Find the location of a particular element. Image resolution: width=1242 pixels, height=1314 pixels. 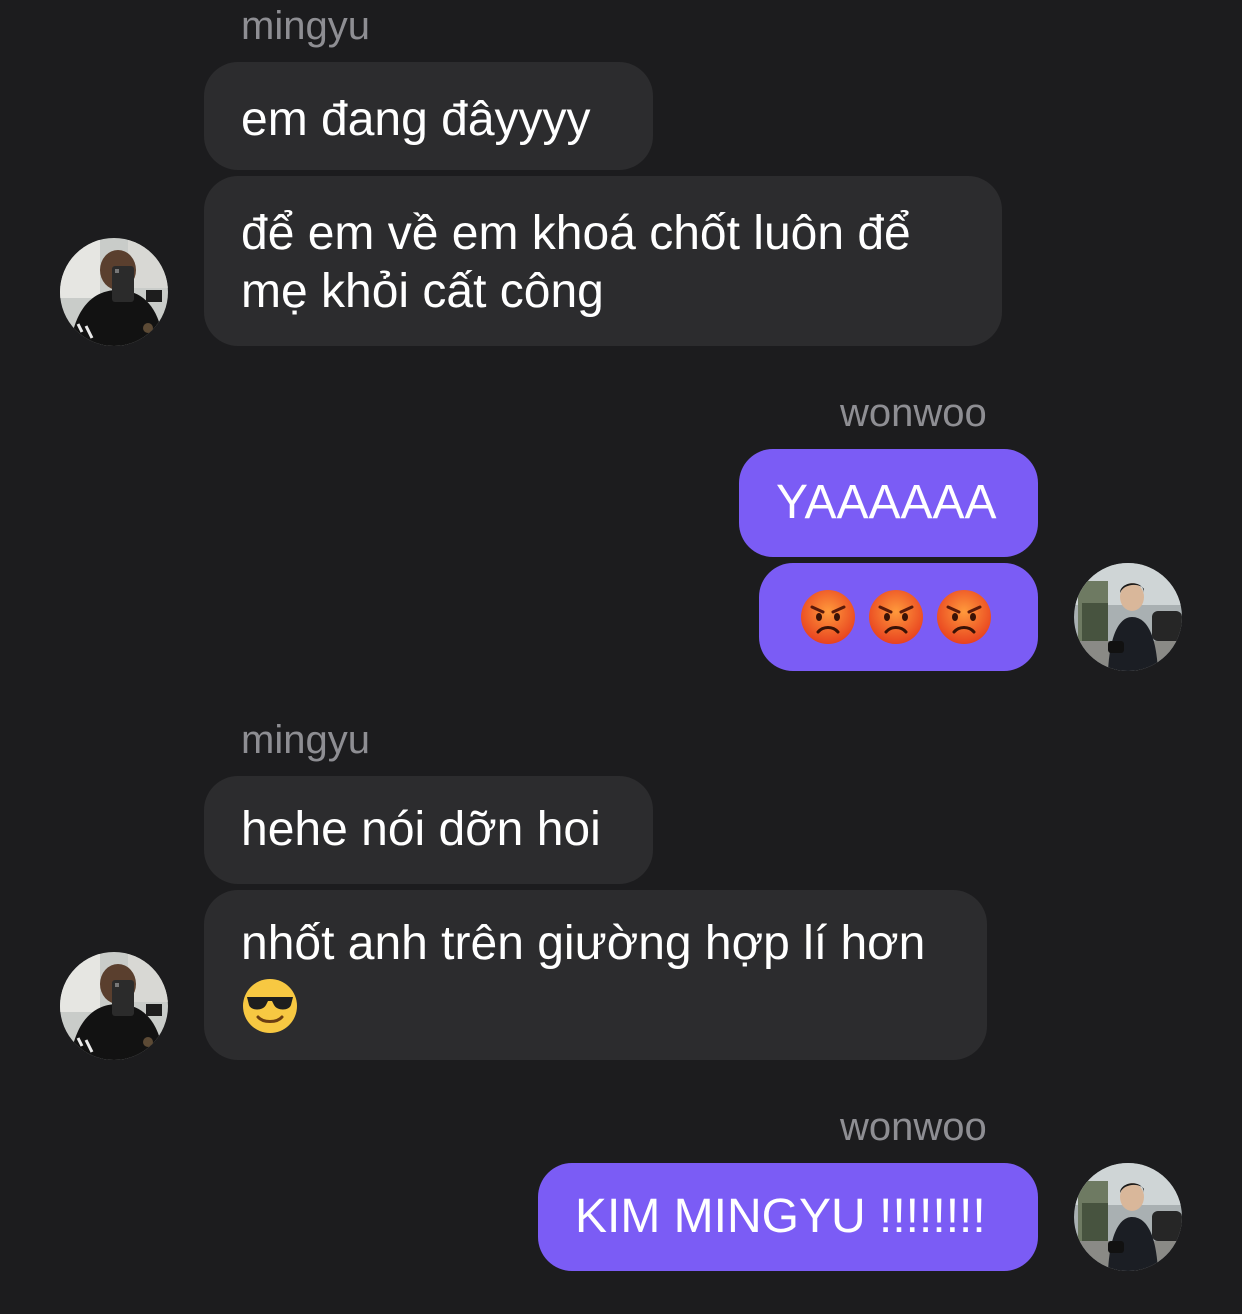

message-text: em đang đâyyyy is located at coordinates (416, 119).